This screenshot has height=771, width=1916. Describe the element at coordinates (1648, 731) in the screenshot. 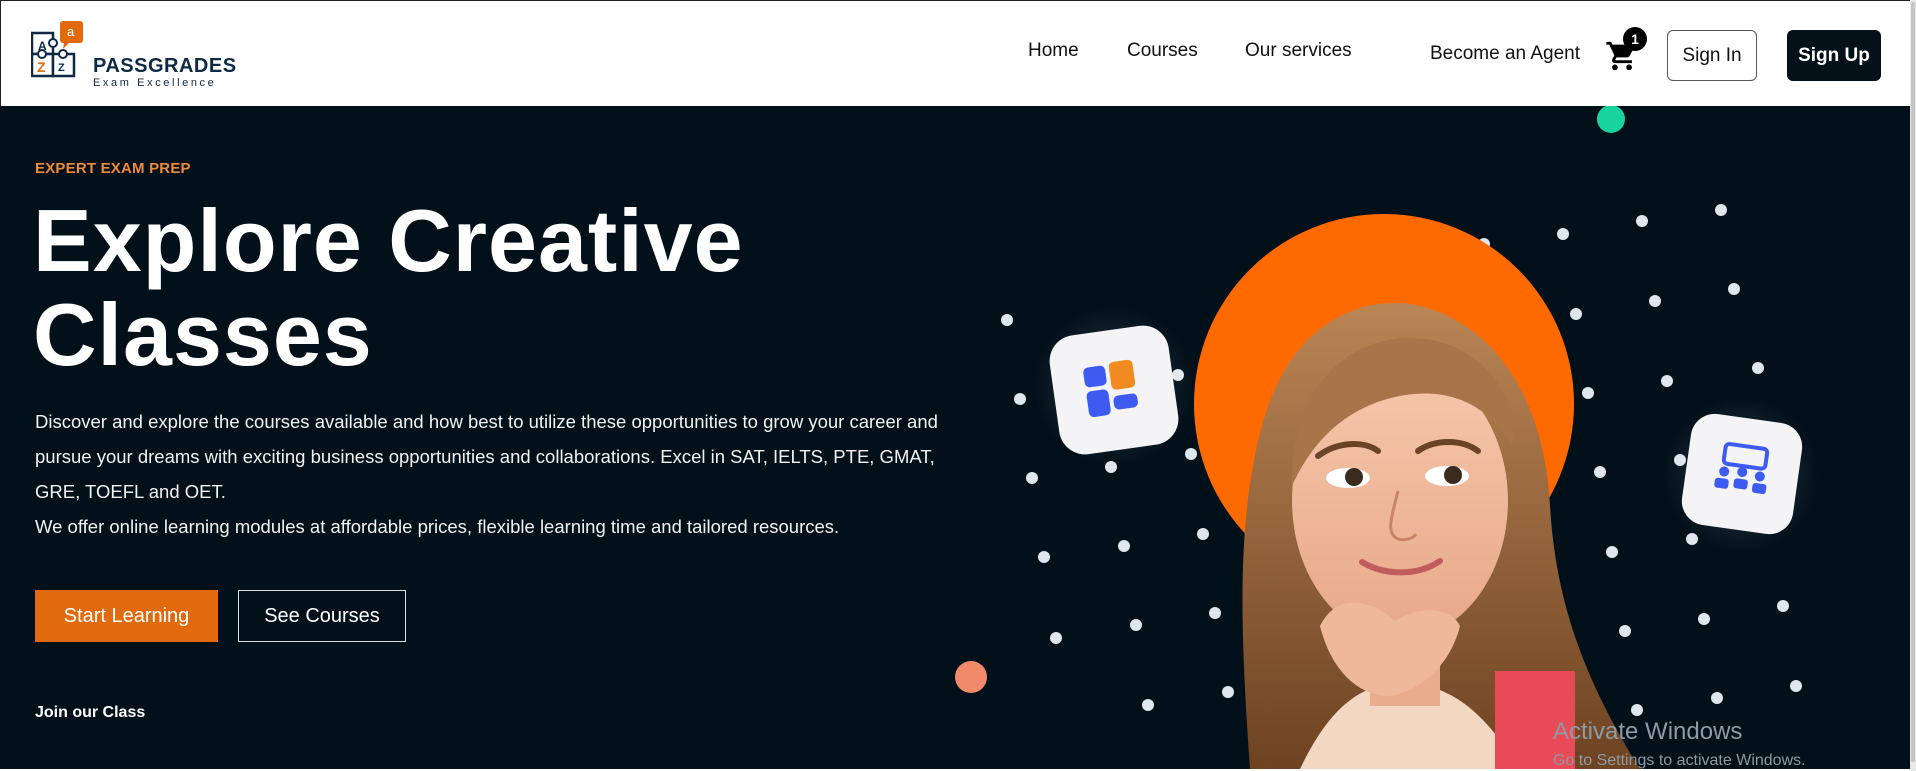

I see `watermark-line-1: Activate Windows` at that location.